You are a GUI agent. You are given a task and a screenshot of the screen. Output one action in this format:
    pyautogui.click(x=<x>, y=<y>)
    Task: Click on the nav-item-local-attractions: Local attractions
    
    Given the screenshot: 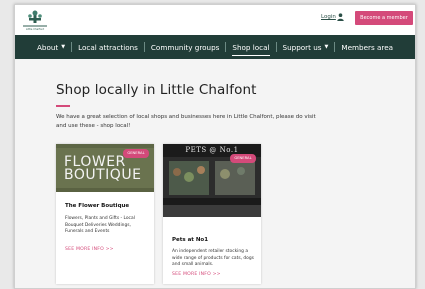 What is the action you would take?
    pyautogui.click(x=108, y=47)
    